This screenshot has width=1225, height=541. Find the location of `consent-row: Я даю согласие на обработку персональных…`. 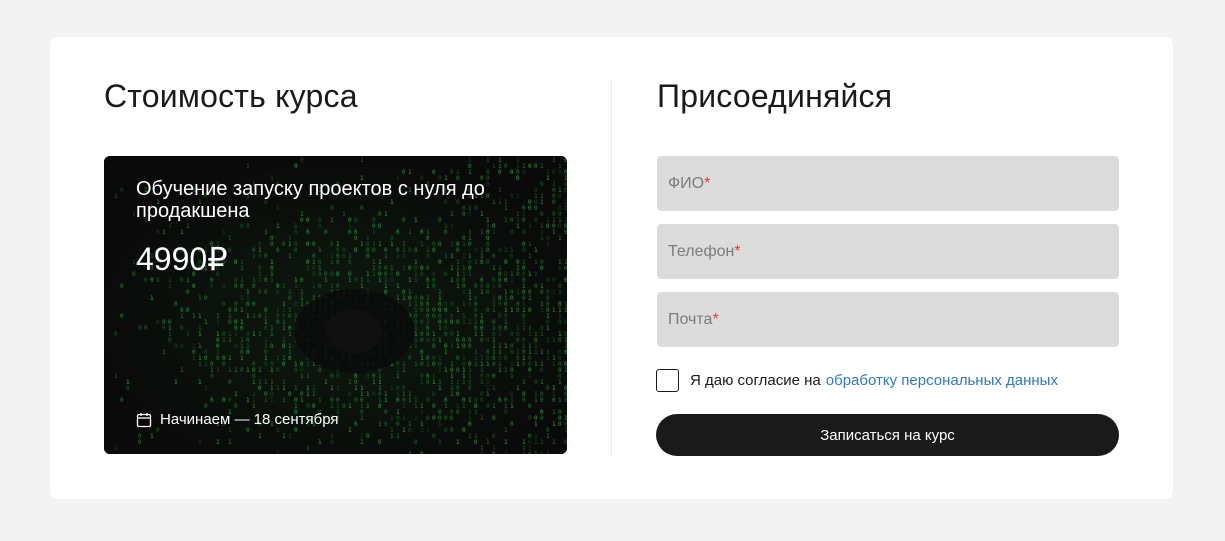

consent-row: Я даю согласие на обработку персональных… is located at coordinates (857, 380).